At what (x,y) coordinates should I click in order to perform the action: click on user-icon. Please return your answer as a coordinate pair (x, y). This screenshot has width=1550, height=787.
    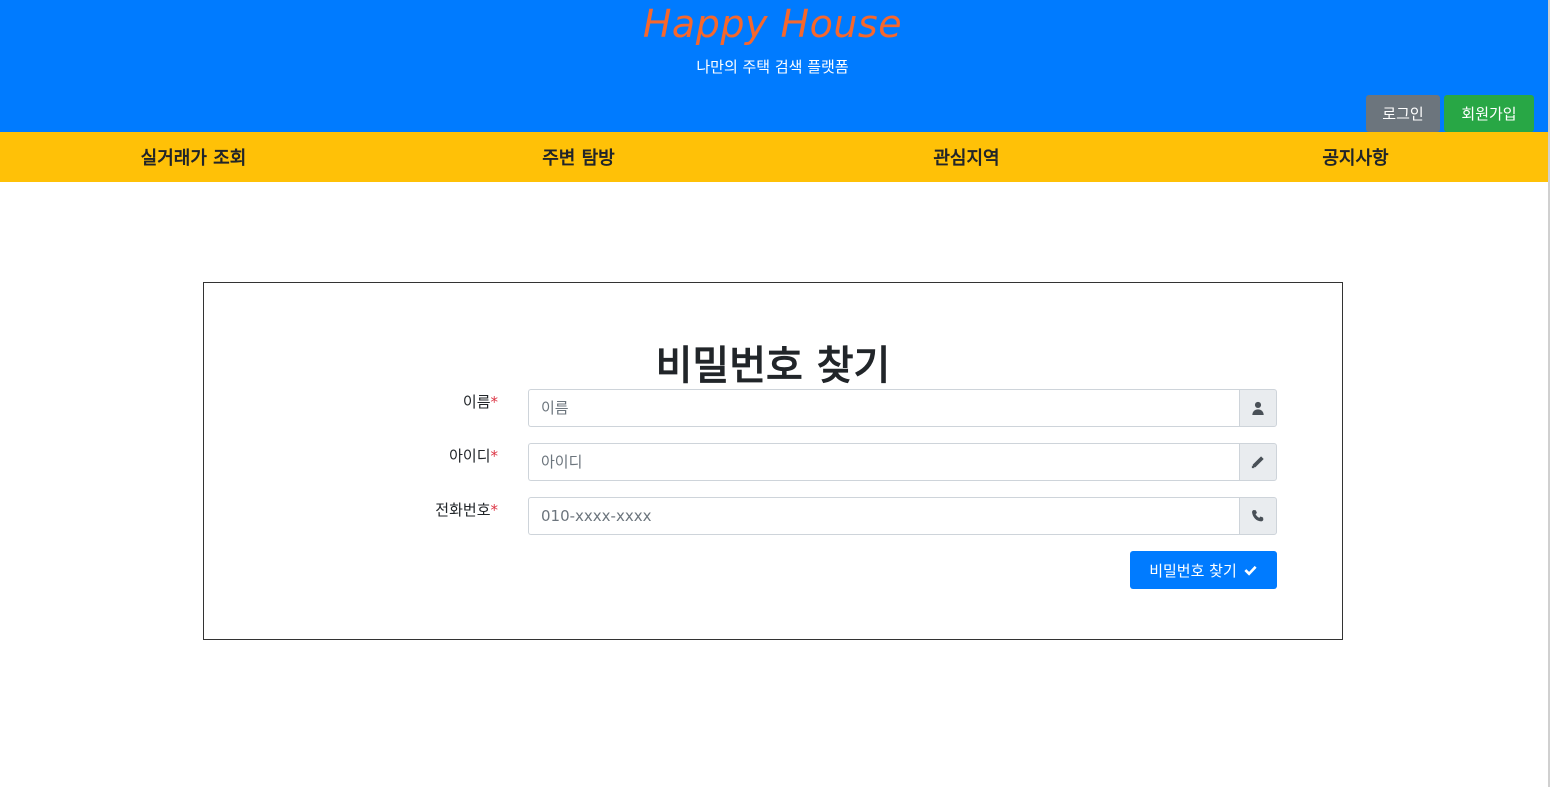
    Looking at the image, I should click on (1258, 408).